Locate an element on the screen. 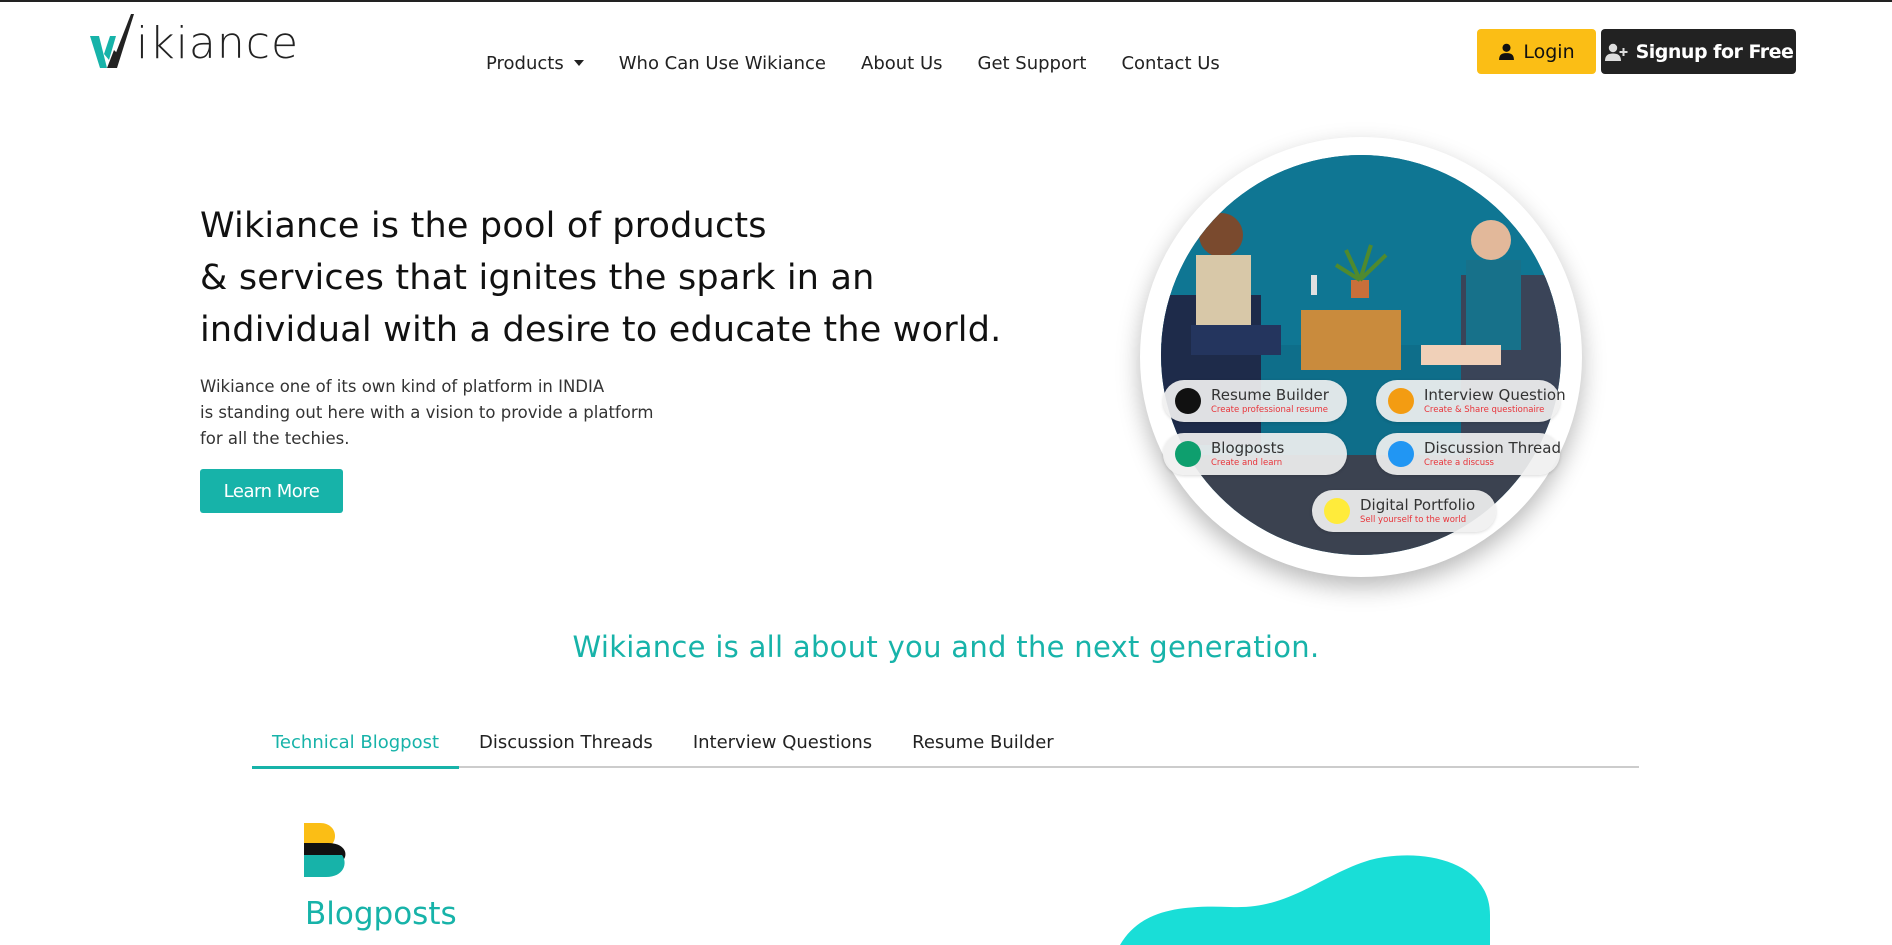 This screenshot has height=945, width=1892. signup-label: Signup for Free is located at coordinates (1714, 51).